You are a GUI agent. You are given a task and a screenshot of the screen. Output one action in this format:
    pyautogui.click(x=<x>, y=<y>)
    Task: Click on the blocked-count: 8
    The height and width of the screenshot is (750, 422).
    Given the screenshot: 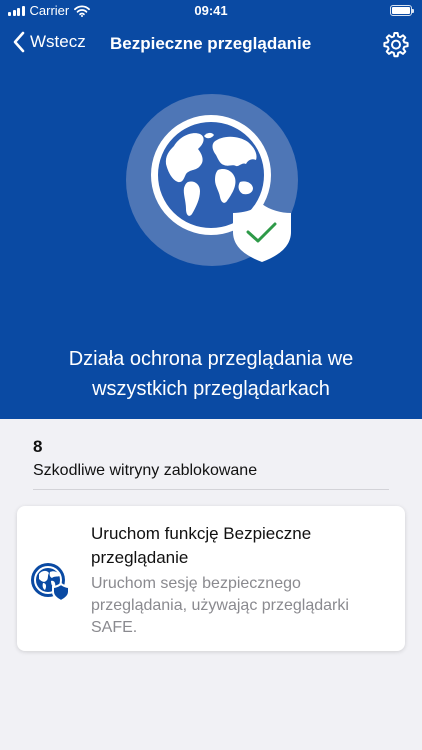 What is the action you would take?
    pyautogui.click(x=38, y=446)
    